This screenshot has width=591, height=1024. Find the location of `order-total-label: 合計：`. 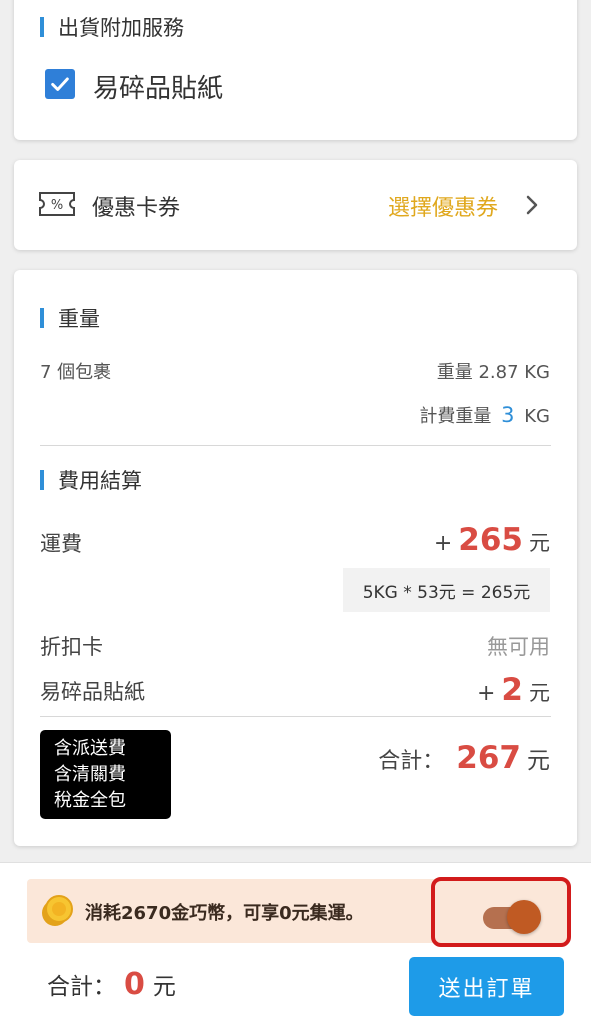

order-total-label: 合計： is located at coordinates (81, 987).